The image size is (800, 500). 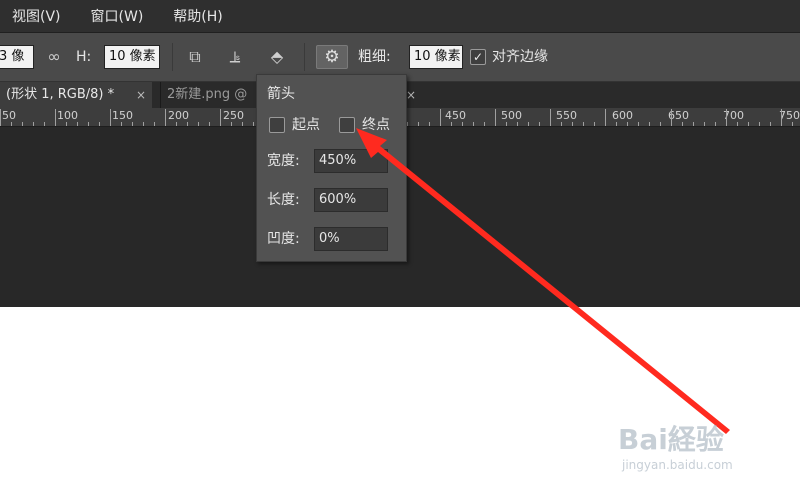 I want to click on menu-help: 帮助(H), so click(x=197, y=16).